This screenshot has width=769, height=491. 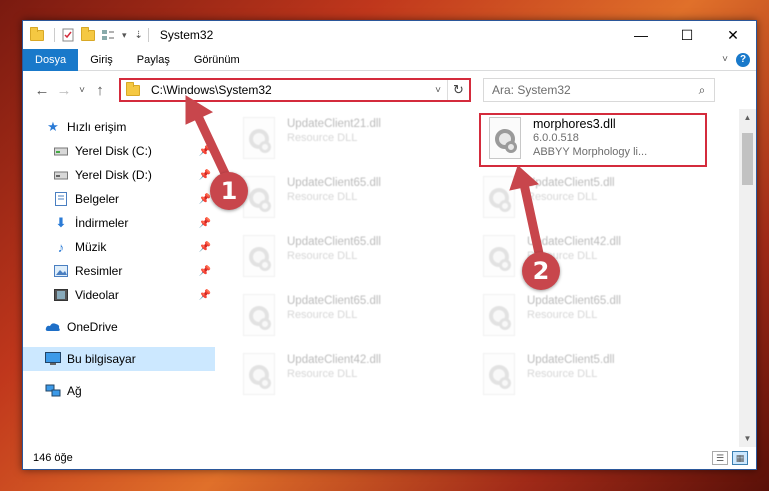 What do you see at coordinates (229, 191) in the screenshot?
I see `annotation-badge-1: 1` at bounding box center [229, 191].